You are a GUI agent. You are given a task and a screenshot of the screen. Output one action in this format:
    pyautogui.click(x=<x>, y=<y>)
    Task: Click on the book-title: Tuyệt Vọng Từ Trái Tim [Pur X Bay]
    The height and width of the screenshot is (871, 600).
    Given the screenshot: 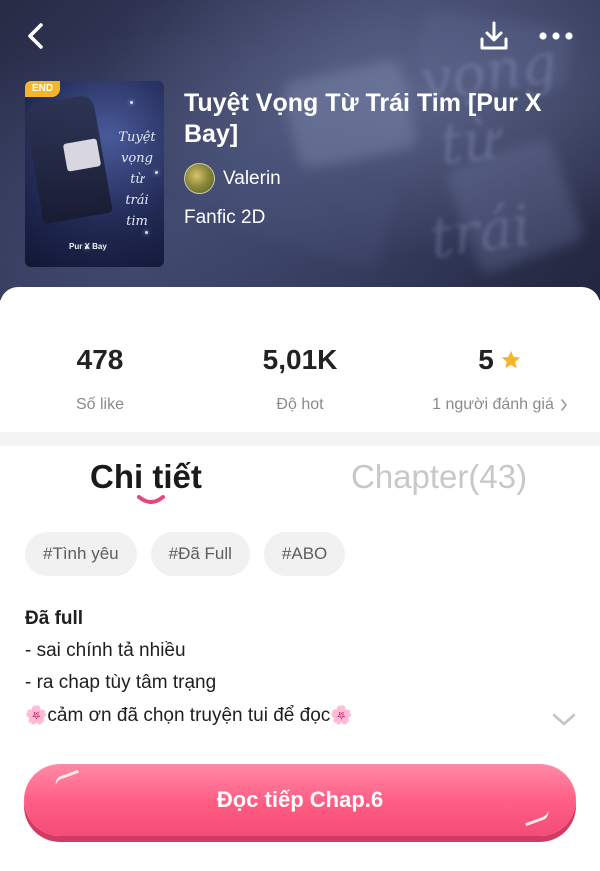 What is the action you would take?
    pyautogui.click(x=363, y=118)
    